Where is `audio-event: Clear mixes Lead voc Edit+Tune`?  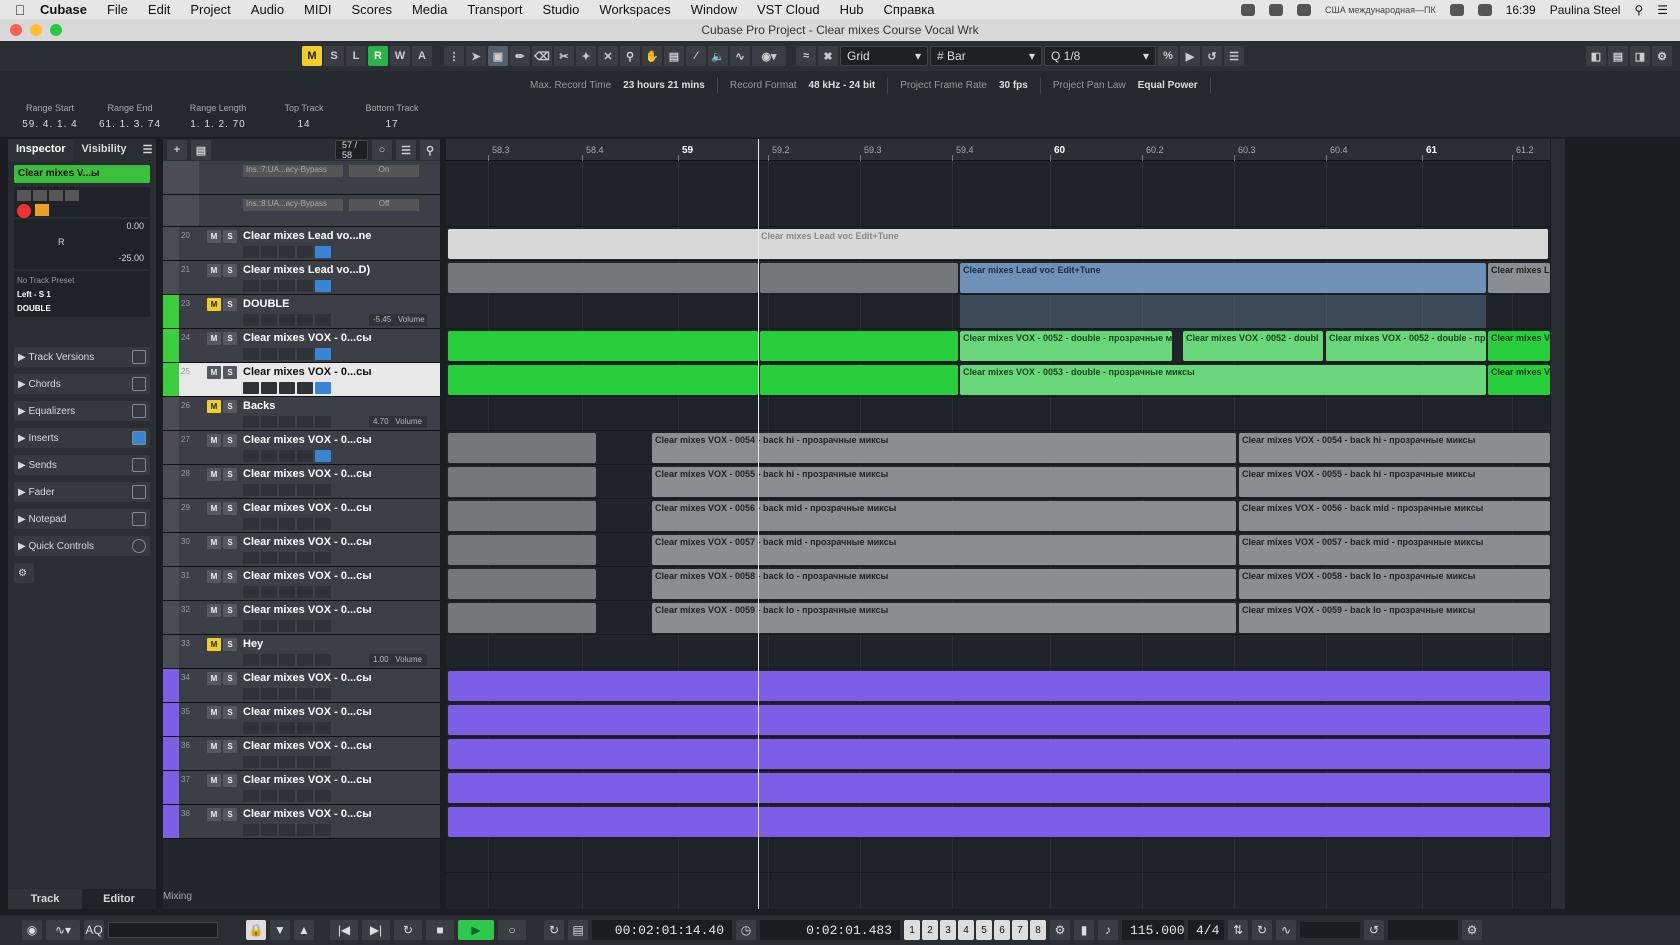 audio-event: Clear mixes Lead voc Edit+Tune is located at coordinates (1153, 244).